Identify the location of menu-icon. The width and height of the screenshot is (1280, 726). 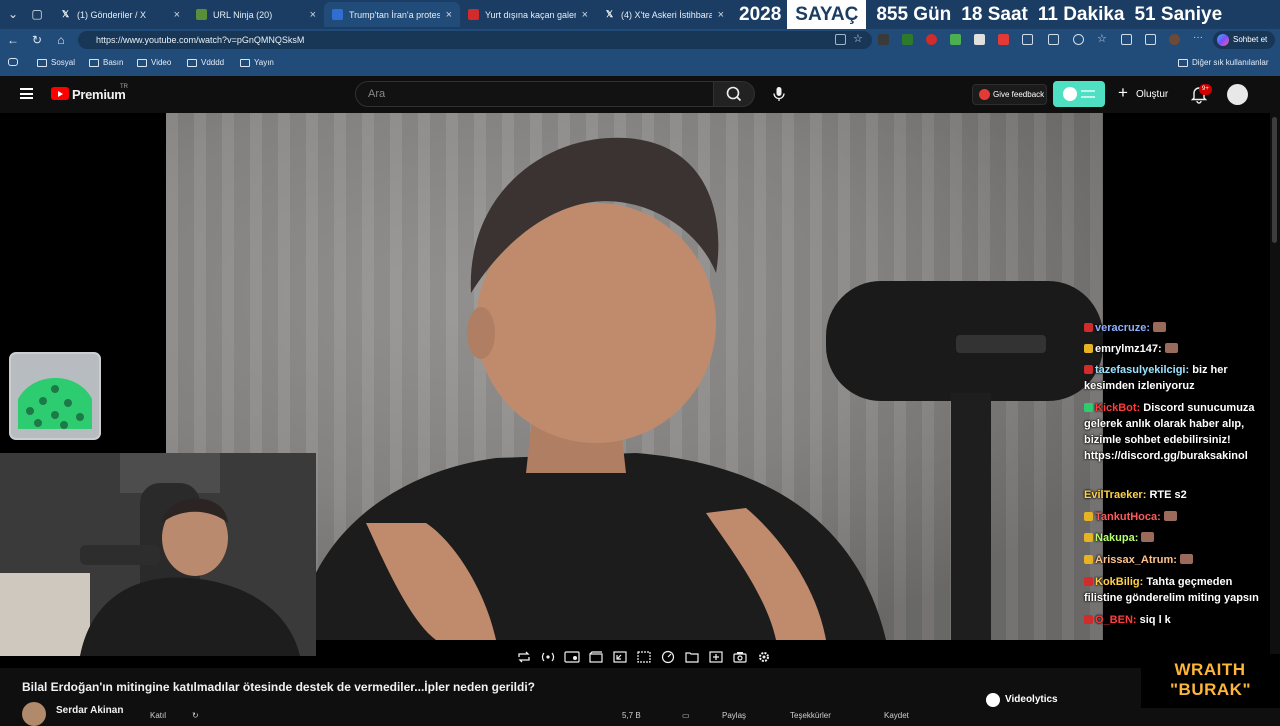
(26, 93).